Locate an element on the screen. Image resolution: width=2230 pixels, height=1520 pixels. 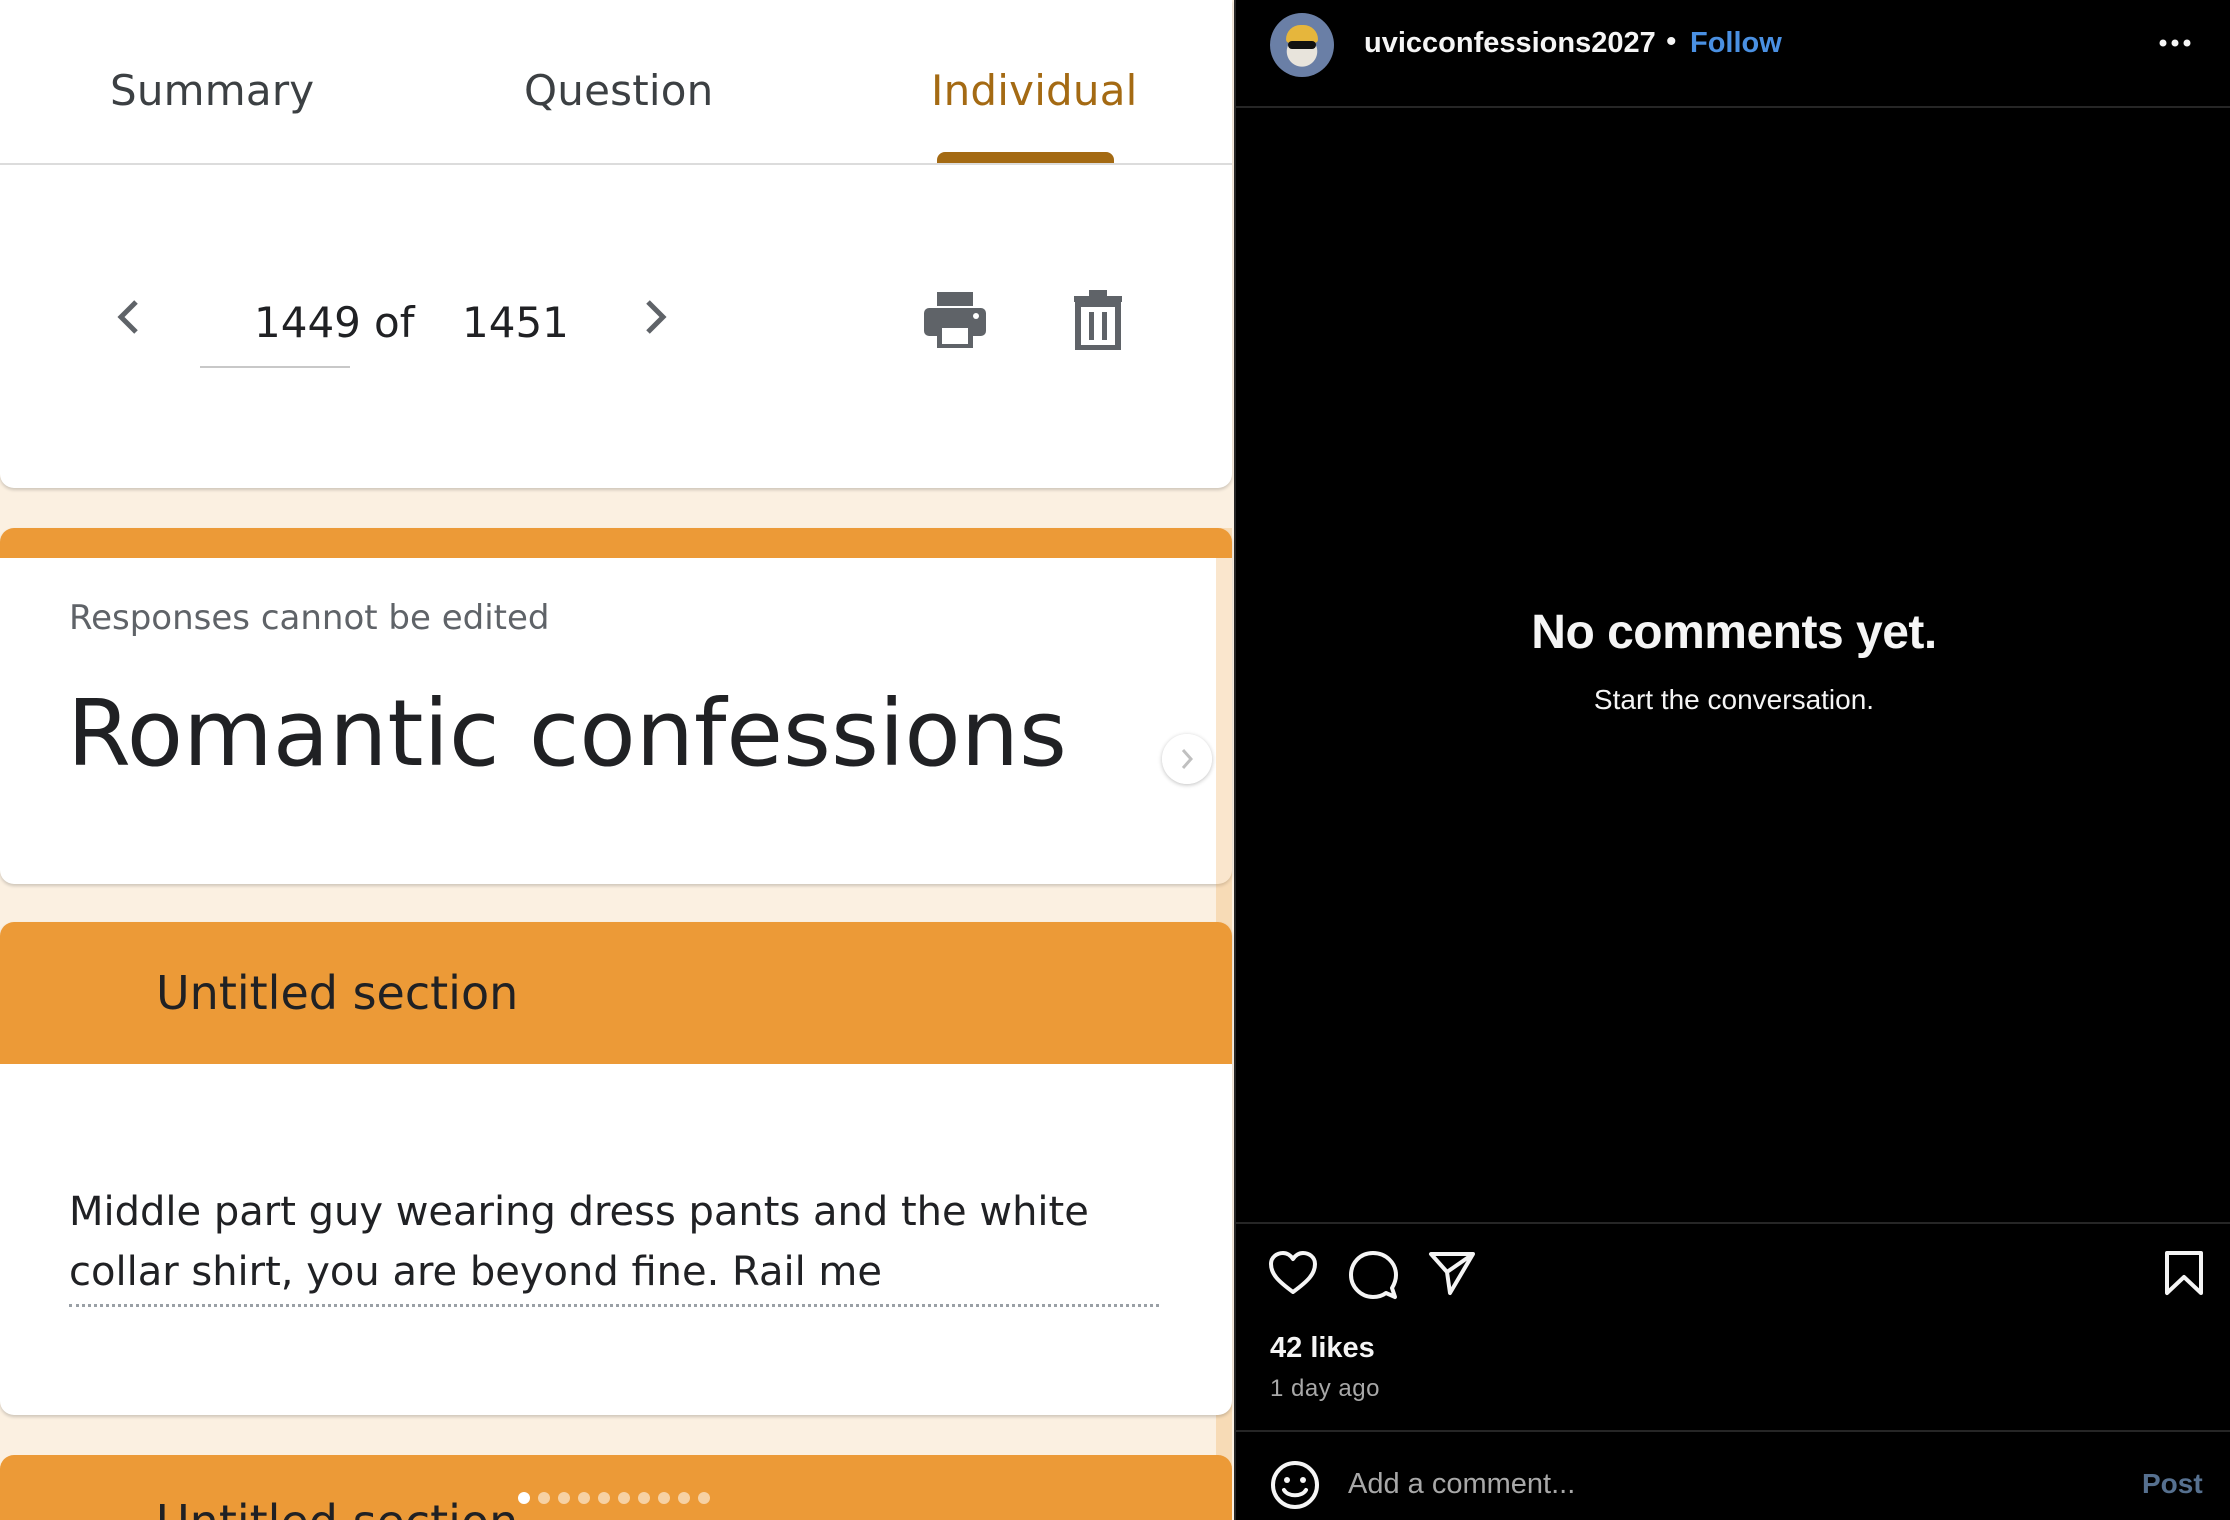
form-accent-bar is located at coordinates (616, 543).